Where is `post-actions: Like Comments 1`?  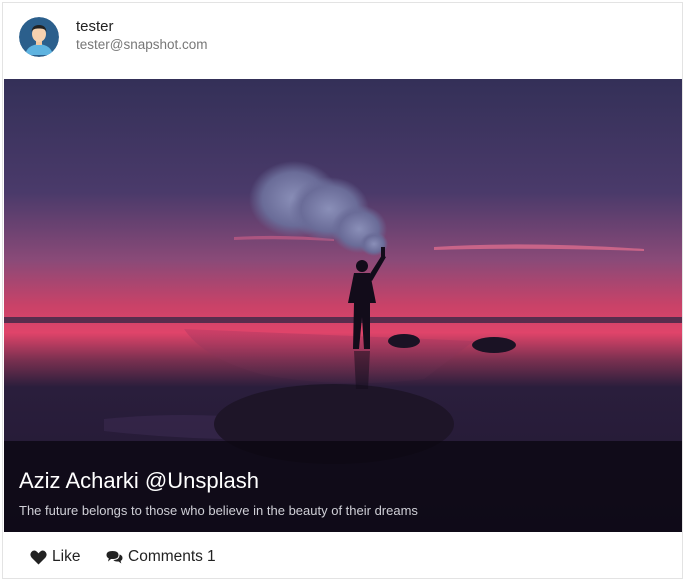
post-actions: Like Comments 1 is located at coordinates (342, 555).